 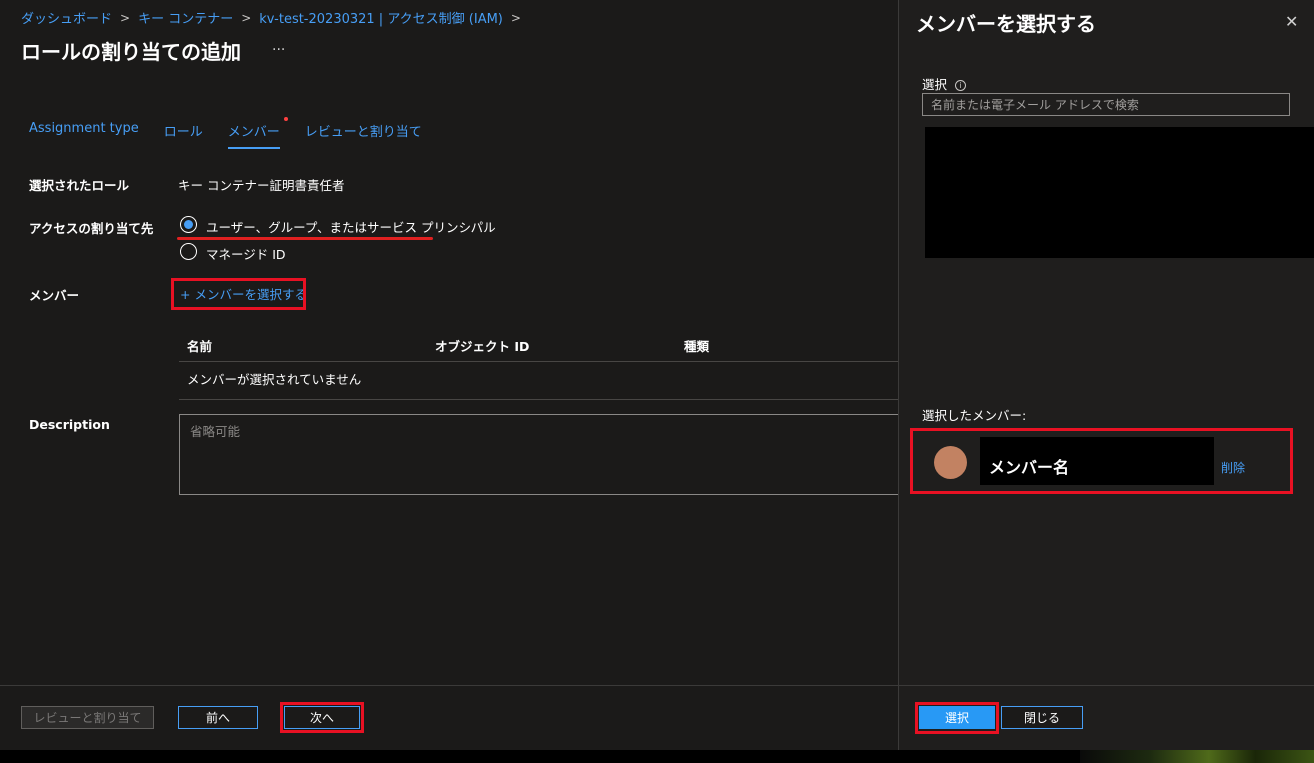 I want to click on highlight-box-selected-member, so click(x=1101, y=461).